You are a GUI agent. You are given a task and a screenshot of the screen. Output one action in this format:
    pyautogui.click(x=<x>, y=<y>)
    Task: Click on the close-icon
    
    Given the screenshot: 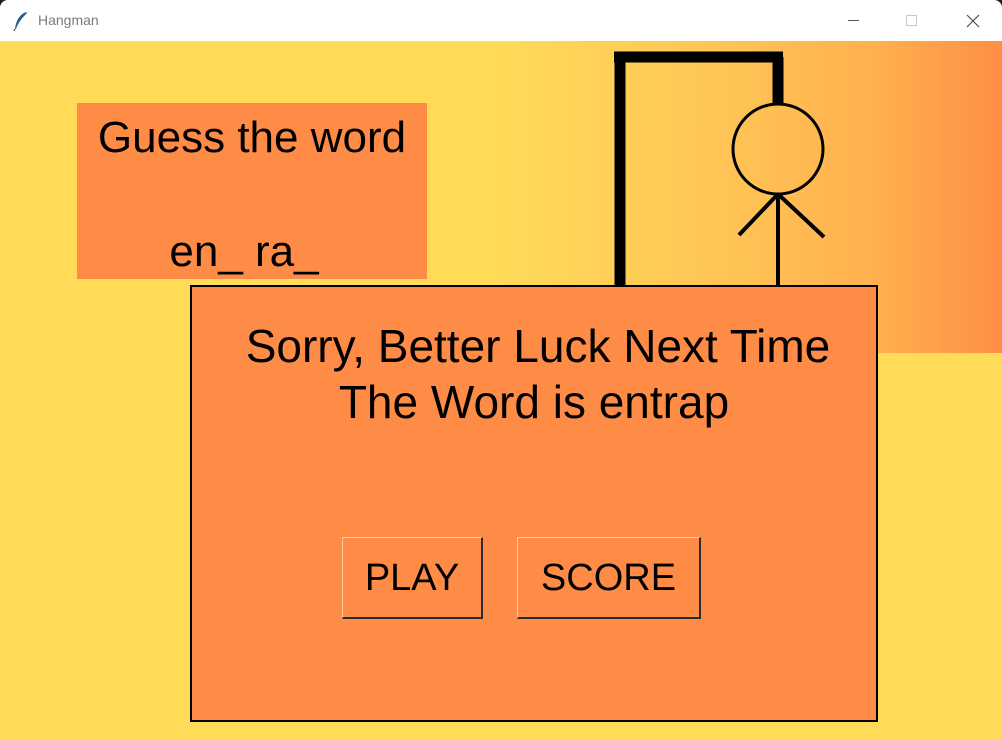 What is the action you would take?
    pyautogui.click(x=973, y=21)
    